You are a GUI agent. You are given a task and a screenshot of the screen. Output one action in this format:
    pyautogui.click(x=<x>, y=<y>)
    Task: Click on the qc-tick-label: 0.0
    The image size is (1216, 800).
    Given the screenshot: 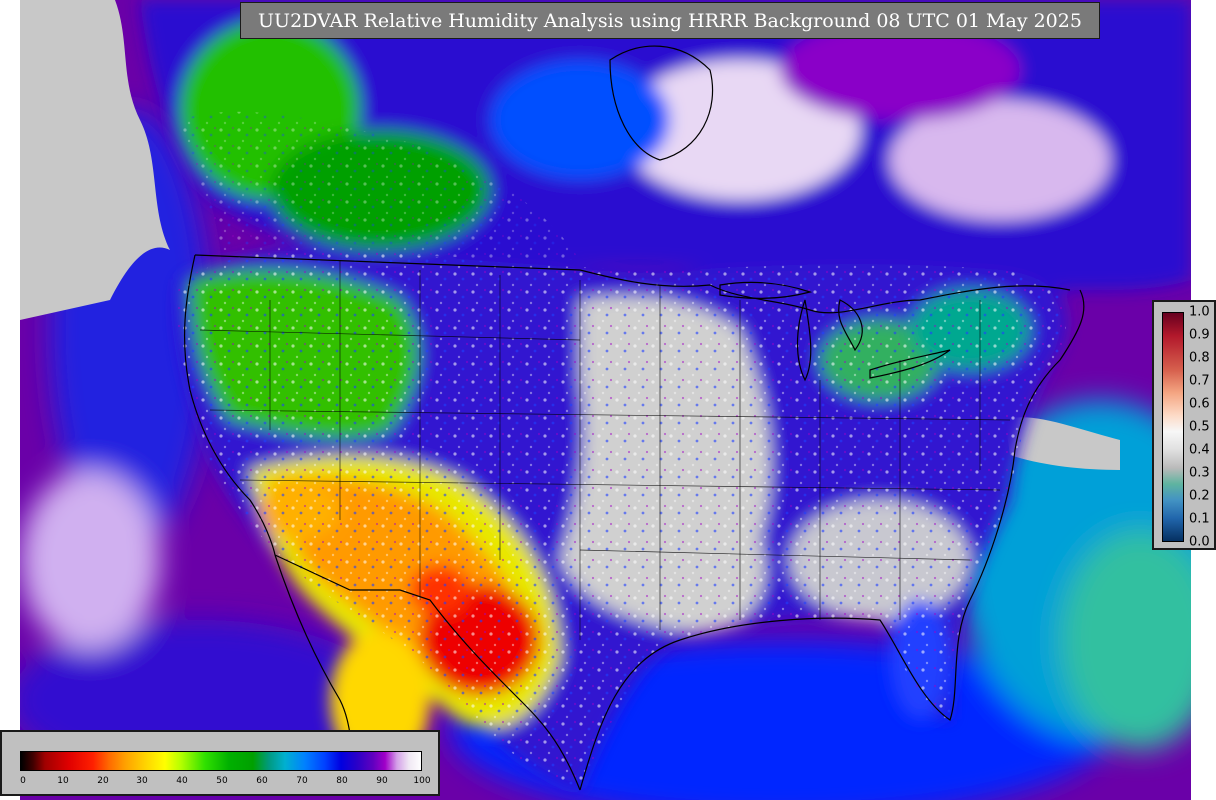 What is the action you would take?
    pyautogui.click(x=1199, y=542)
    